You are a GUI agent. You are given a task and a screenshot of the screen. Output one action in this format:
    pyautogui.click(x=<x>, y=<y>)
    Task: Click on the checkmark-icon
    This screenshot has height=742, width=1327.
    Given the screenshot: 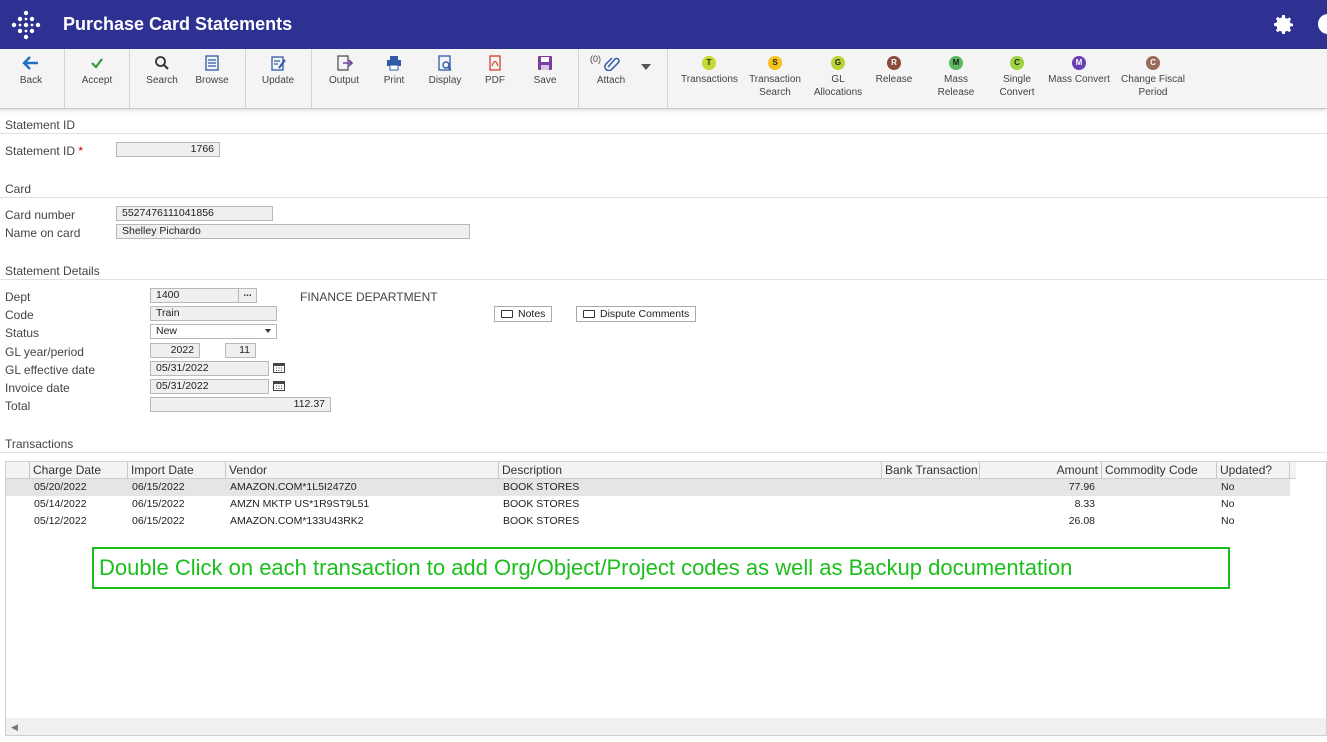 What is the action you would take?
    pyautogui.click(x=97, y=63)
    